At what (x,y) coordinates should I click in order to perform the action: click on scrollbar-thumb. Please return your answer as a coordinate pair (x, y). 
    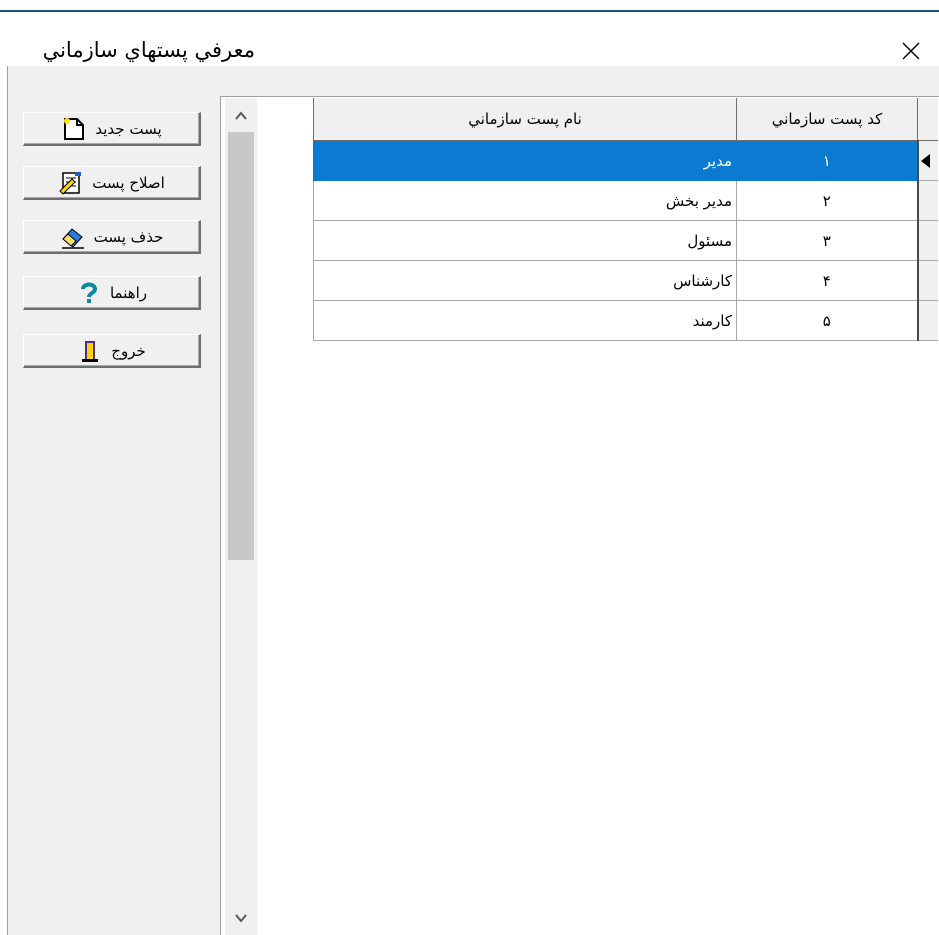
    Looking at the image, I should click on (241, 346).